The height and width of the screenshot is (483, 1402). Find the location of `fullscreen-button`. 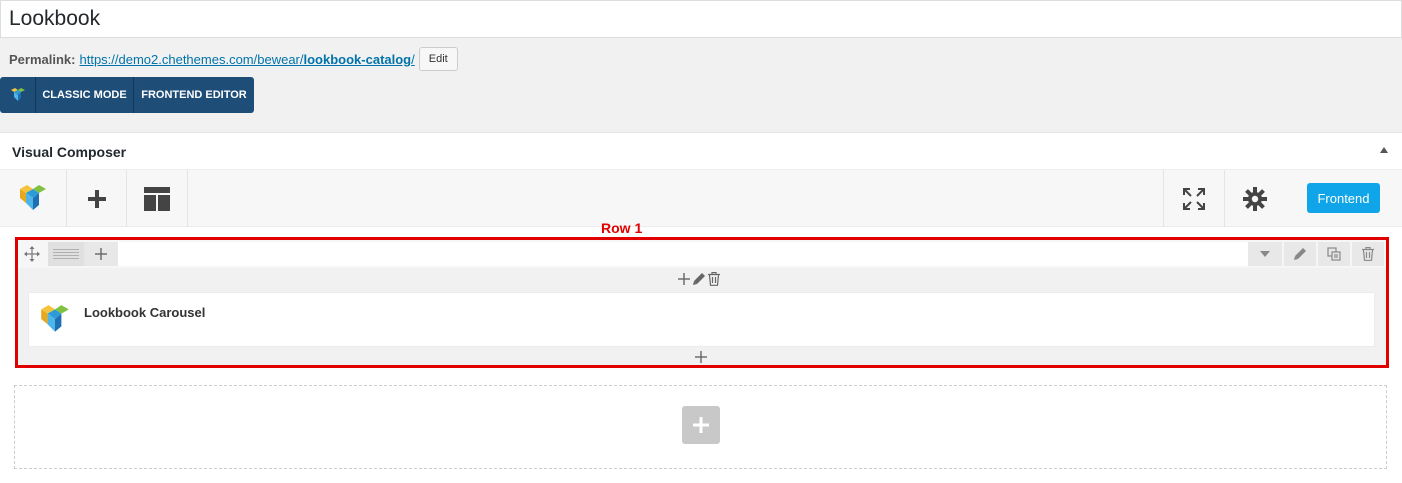

fullscreen-button is located at coordinates (1193, 198).